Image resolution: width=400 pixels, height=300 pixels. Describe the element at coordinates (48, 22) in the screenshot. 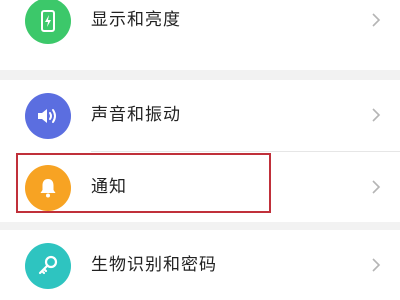

I see `phone-brightness-icon` at that location.